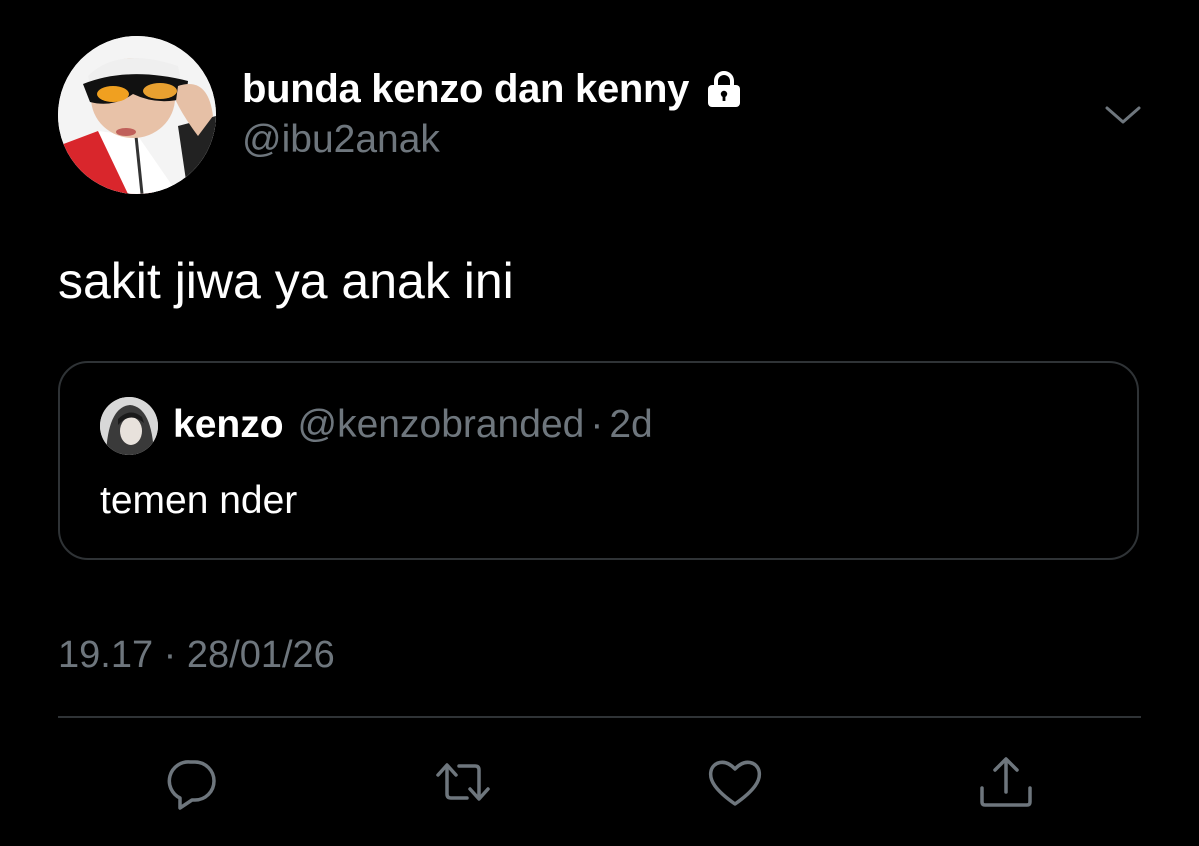  Describe the element at coordinates (196, 655) in the screenshot. I see `tweet-timestamp: 19.17 · 28/01/26` at that location.